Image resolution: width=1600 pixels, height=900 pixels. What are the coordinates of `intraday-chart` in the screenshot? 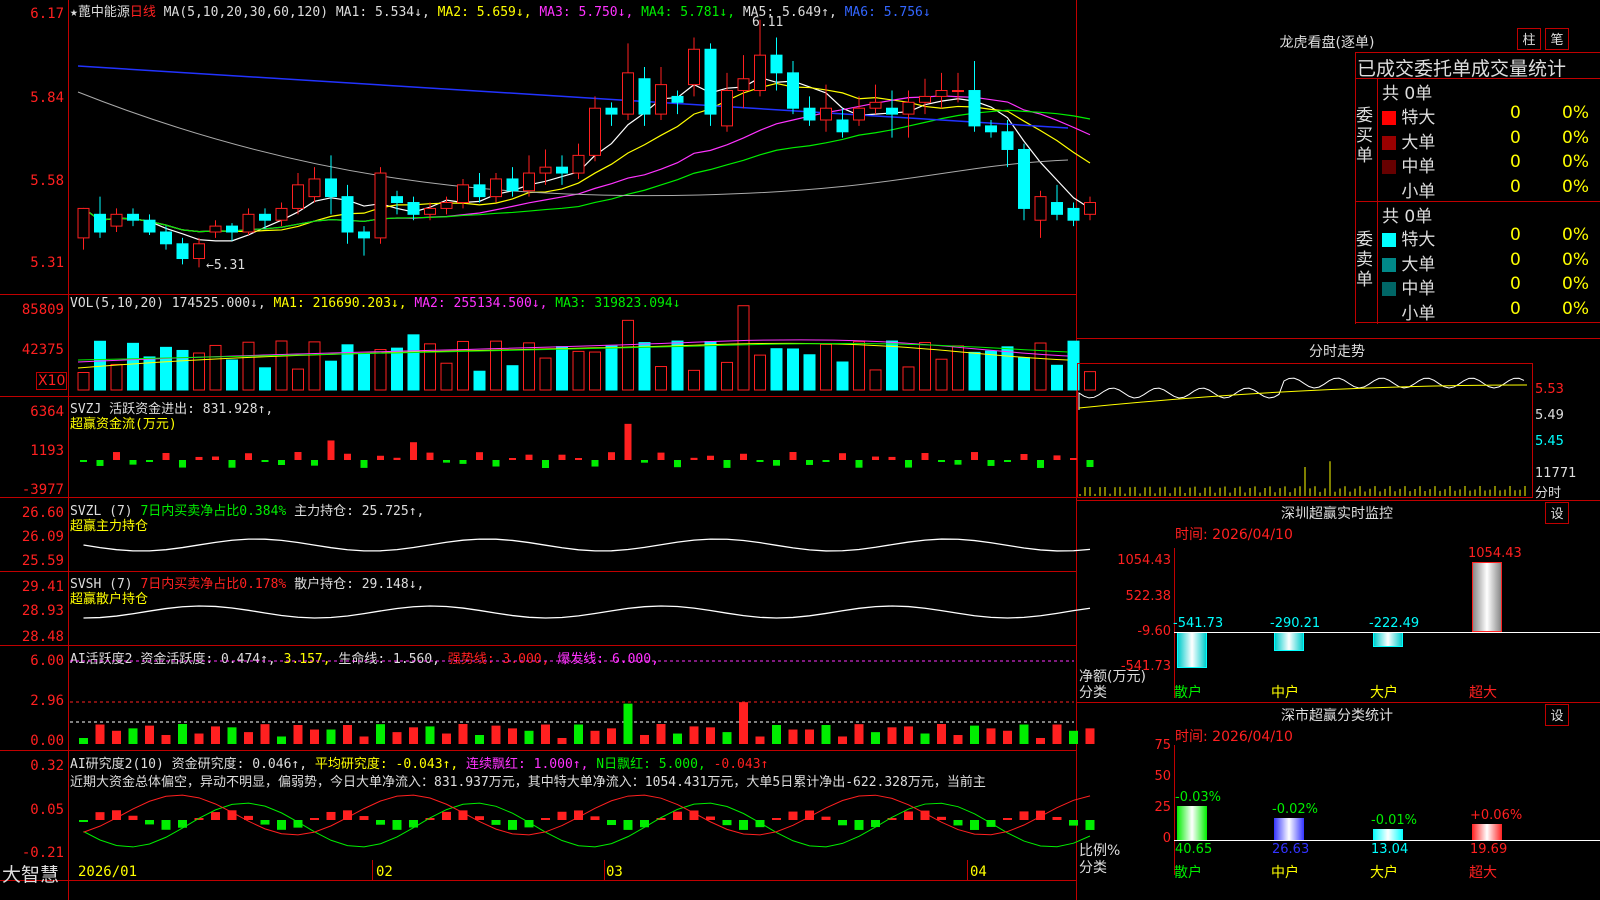 It's located at (1305, 430).